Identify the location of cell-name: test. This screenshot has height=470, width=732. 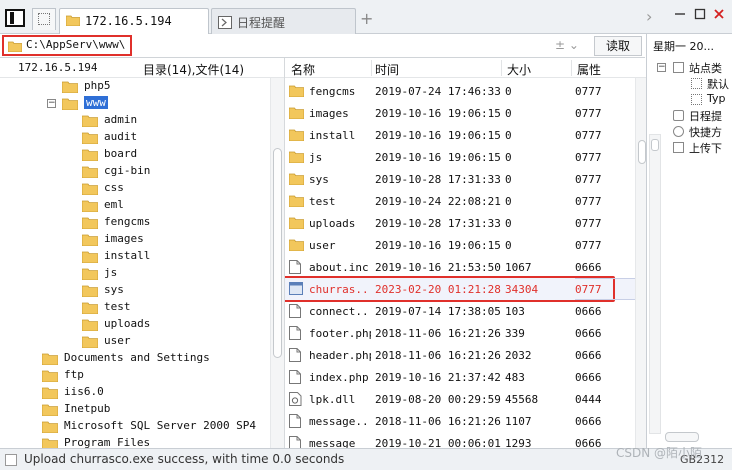
(322, 201).